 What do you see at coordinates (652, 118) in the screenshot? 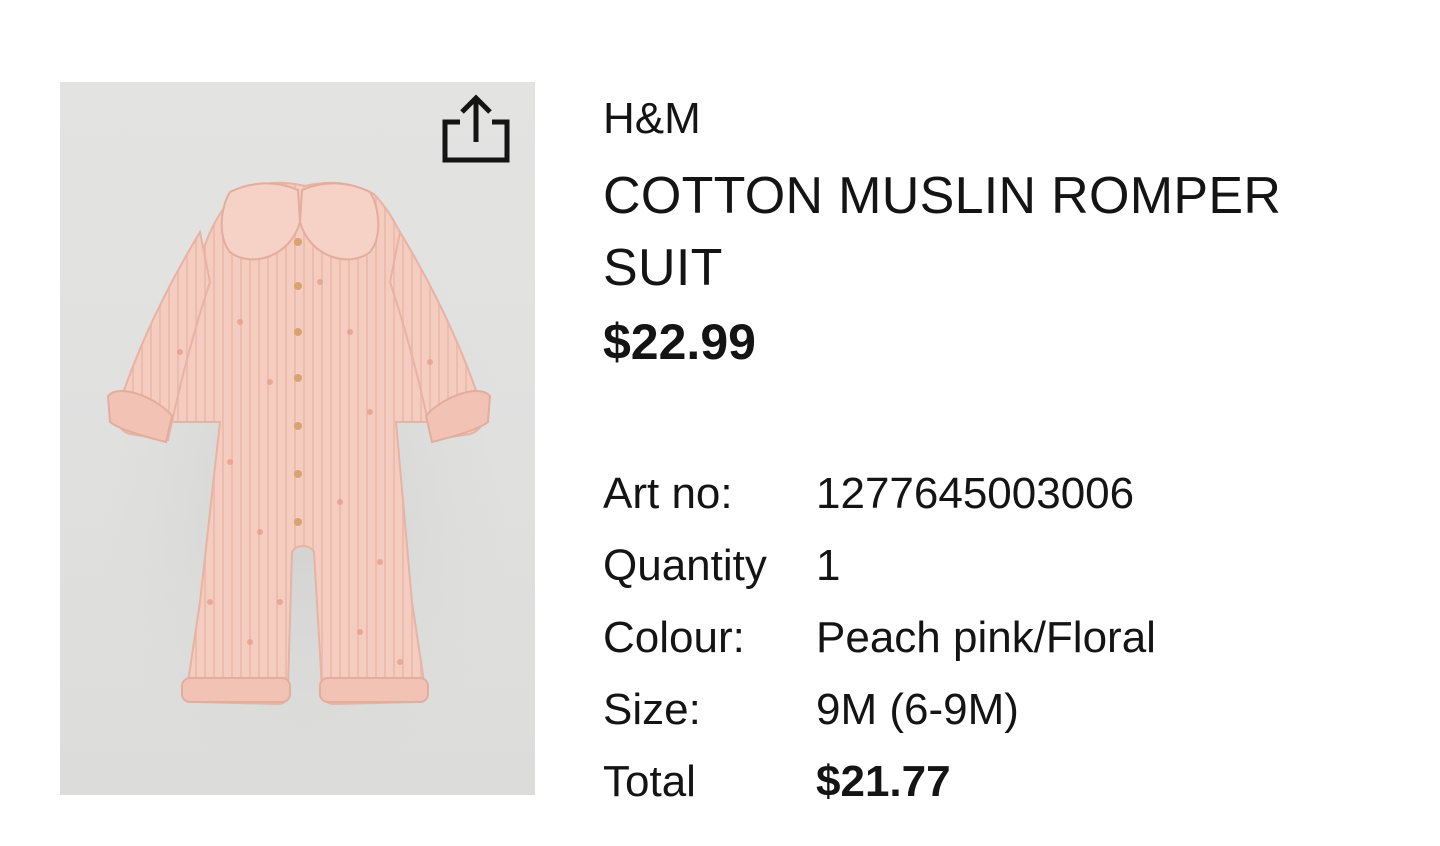
I see `brand-name: H&M` at bounding box center [652, 118].